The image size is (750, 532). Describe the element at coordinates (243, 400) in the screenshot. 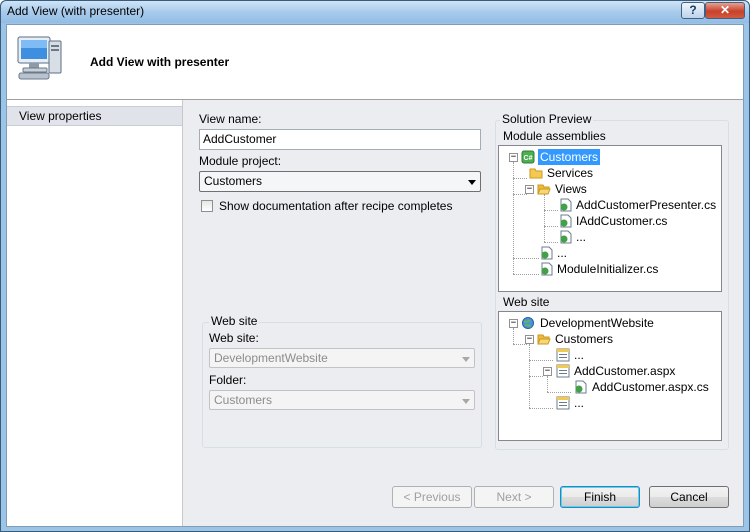

I see `folder-value: Customers` at that location.